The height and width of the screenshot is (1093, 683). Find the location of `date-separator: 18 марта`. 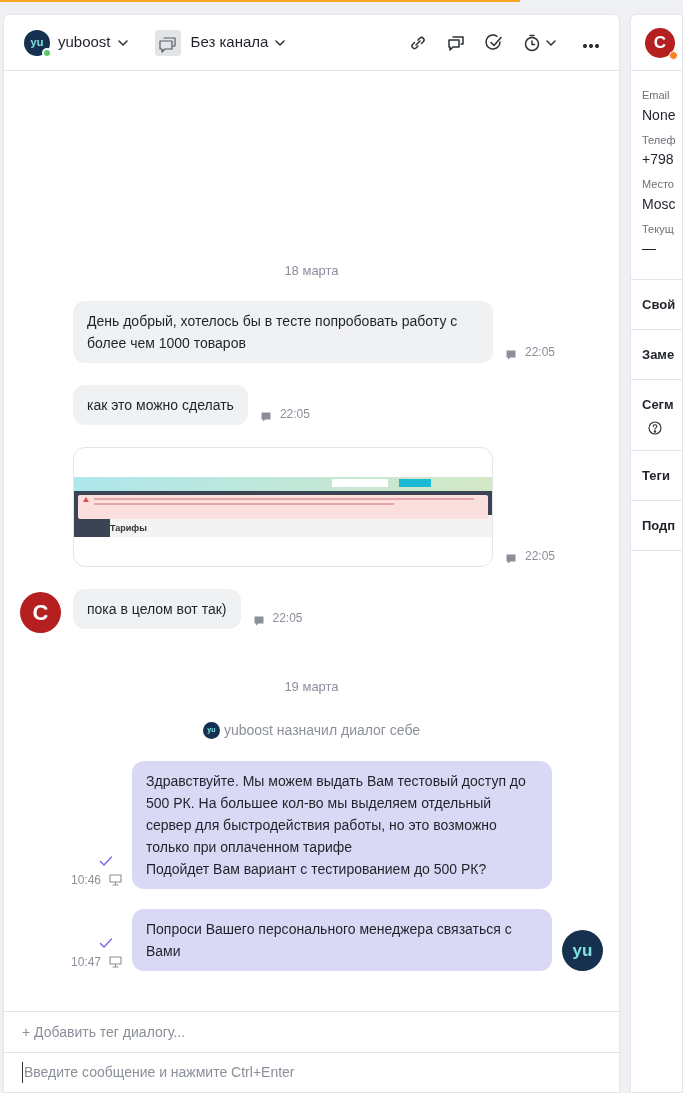

date-separator: 18 марта is located at coordinates (311, 271).